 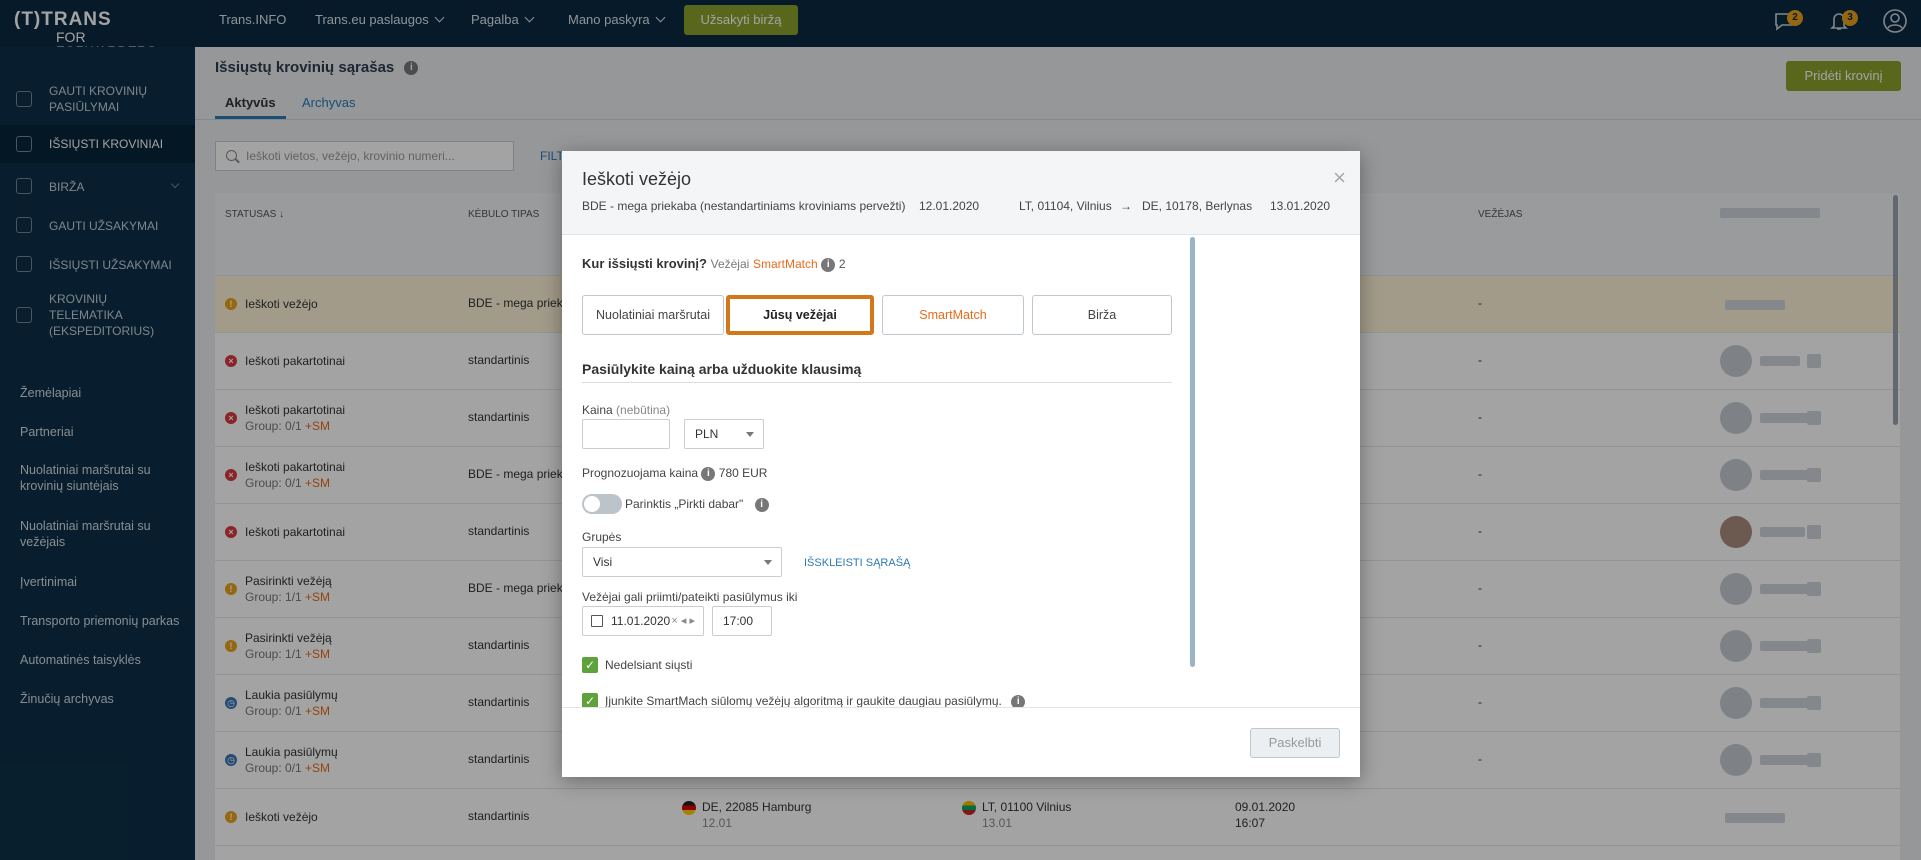 What do you see at coordinates (602, 537) in the screenshot?
I see `groups-label: Grupės` at bounding box center [602, 537].